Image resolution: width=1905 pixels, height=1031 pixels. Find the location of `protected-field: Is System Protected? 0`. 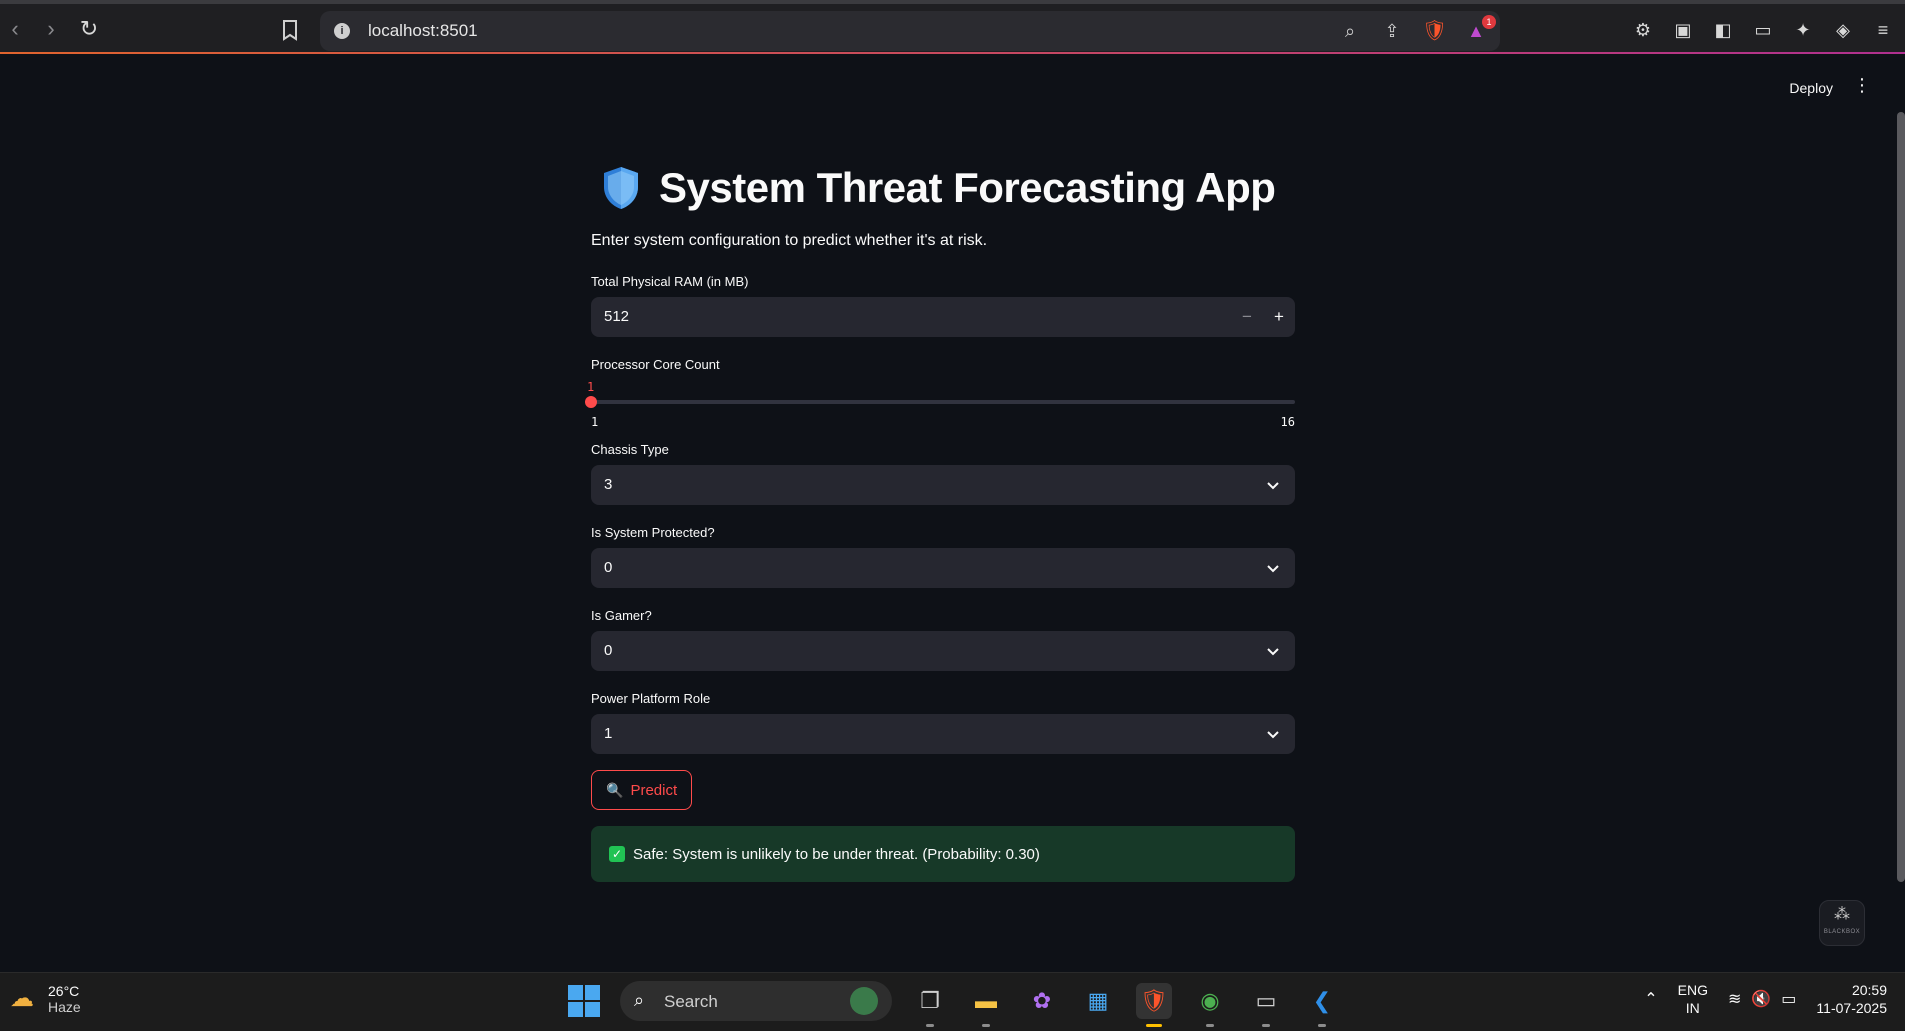

protected-field: Is System Protected? 0 is located at coordinates (943, 556).